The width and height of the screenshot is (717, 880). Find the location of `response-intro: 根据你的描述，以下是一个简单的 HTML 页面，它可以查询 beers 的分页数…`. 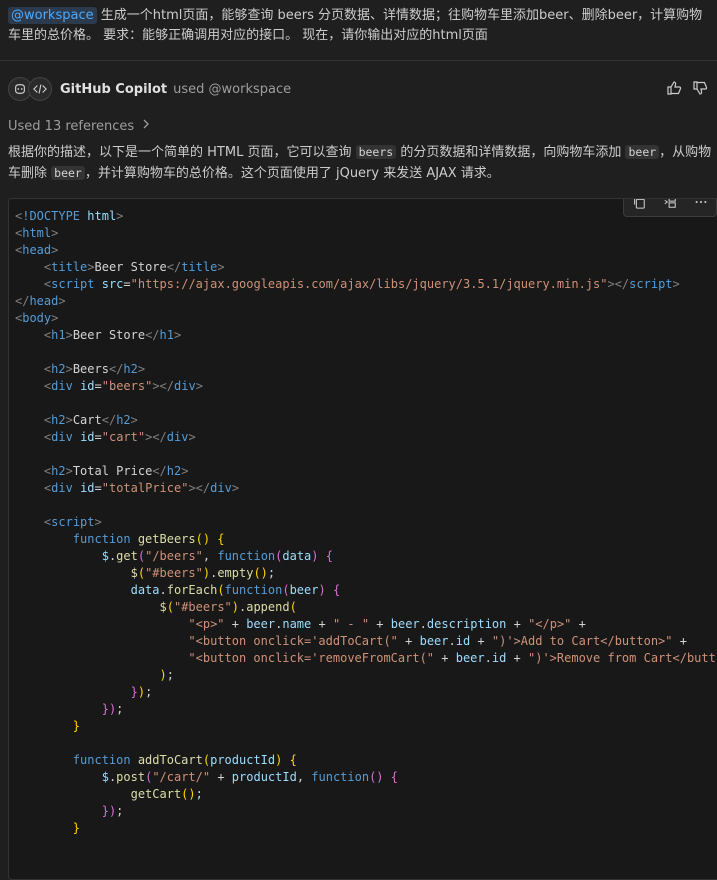

response-intro: 根据你的描述，以下是一个简单的 HTML 页面，它可以查询 beers 的分页数… is located at coordinates (360, 163).